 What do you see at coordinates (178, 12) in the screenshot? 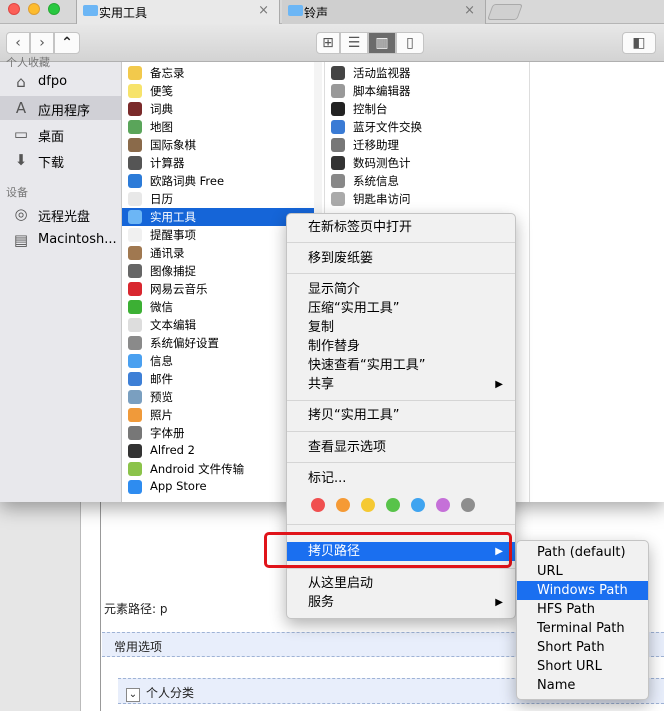
I see `tab-utilities: 实用工具 ×` at bounding box center [178, 12].